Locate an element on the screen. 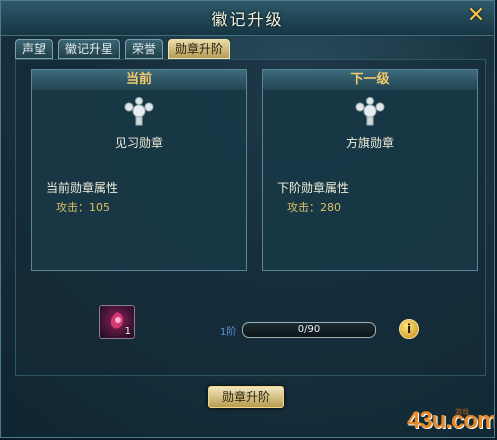 The width and height of the screenshot is (497, 440). watermark-text: 43u.com is located at coordinates (451, 420).